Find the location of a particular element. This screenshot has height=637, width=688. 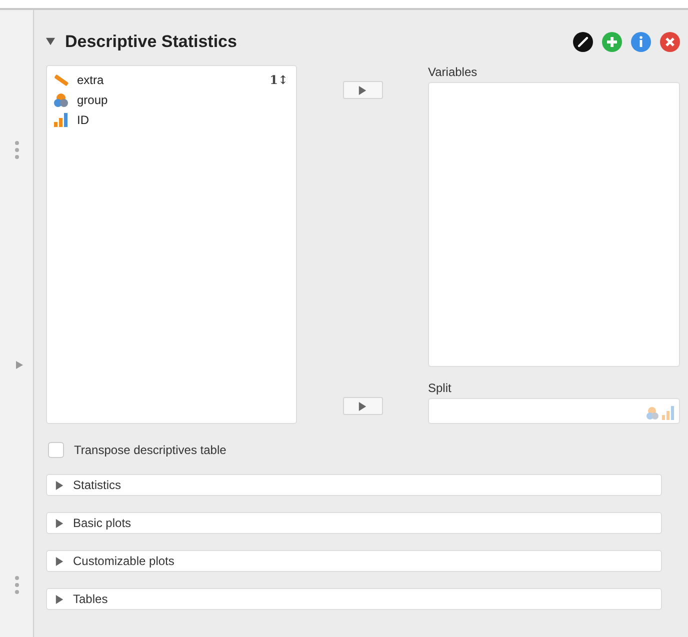

section-header: Basic plots is located at coordinates (354, 523).